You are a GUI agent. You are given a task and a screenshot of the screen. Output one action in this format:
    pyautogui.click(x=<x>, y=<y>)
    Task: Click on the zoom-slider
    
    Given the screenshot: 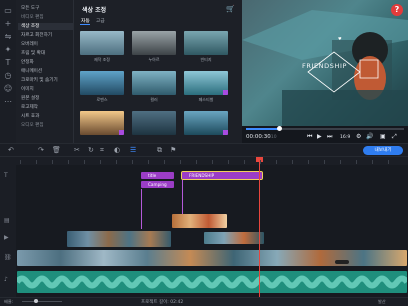 What is the action you would take?
    pyautogui.click(x=42, y=301)
    